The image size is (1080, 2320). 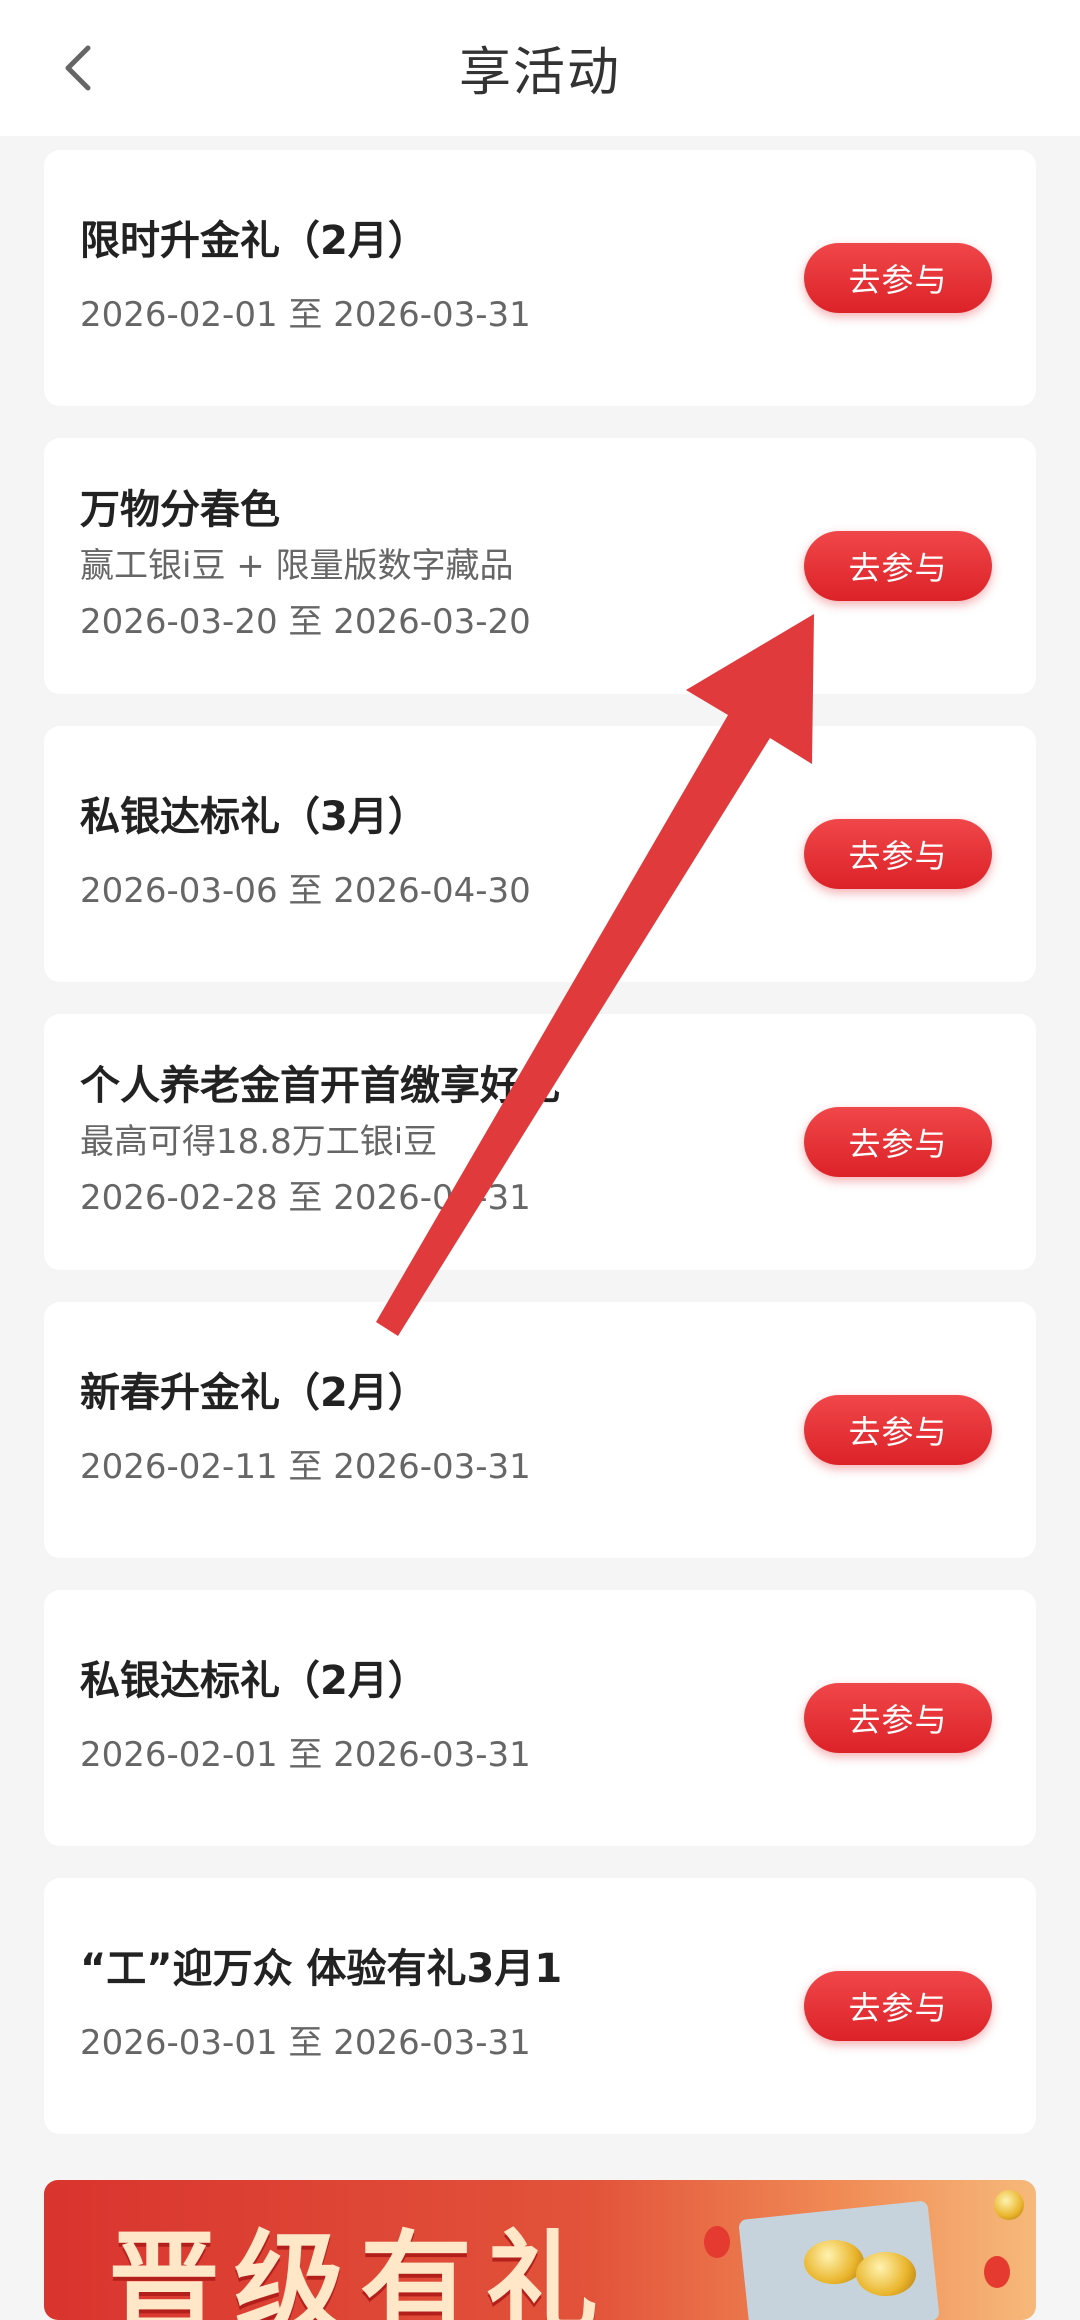 What do you see at coordinates (254, 1681) in the screenshot?
I see `activity-name: 私银达标礼（2月）` at bounding box center [254, 1681].